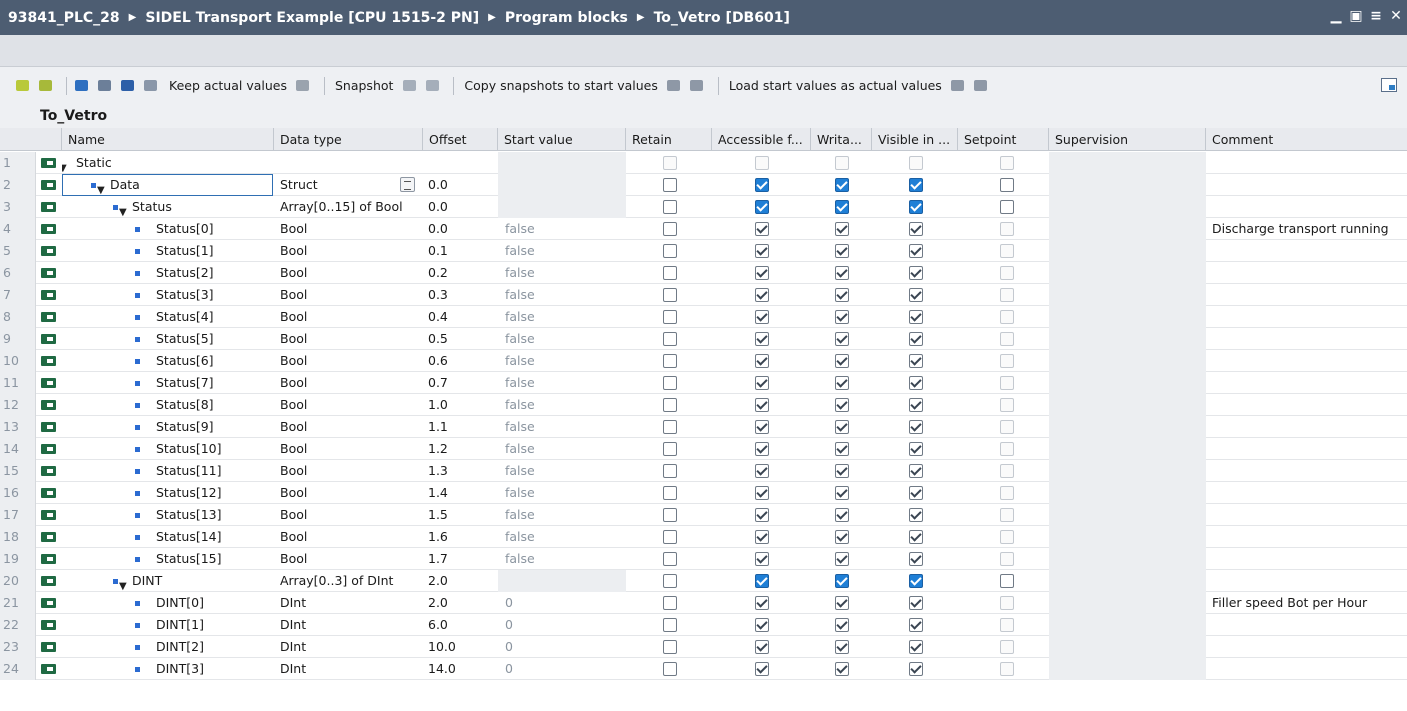 This screenshot has height=711, width=1407. Describe the element at coordinates (18, 383) in the screenshot. I see `row-number: 11` at that location.